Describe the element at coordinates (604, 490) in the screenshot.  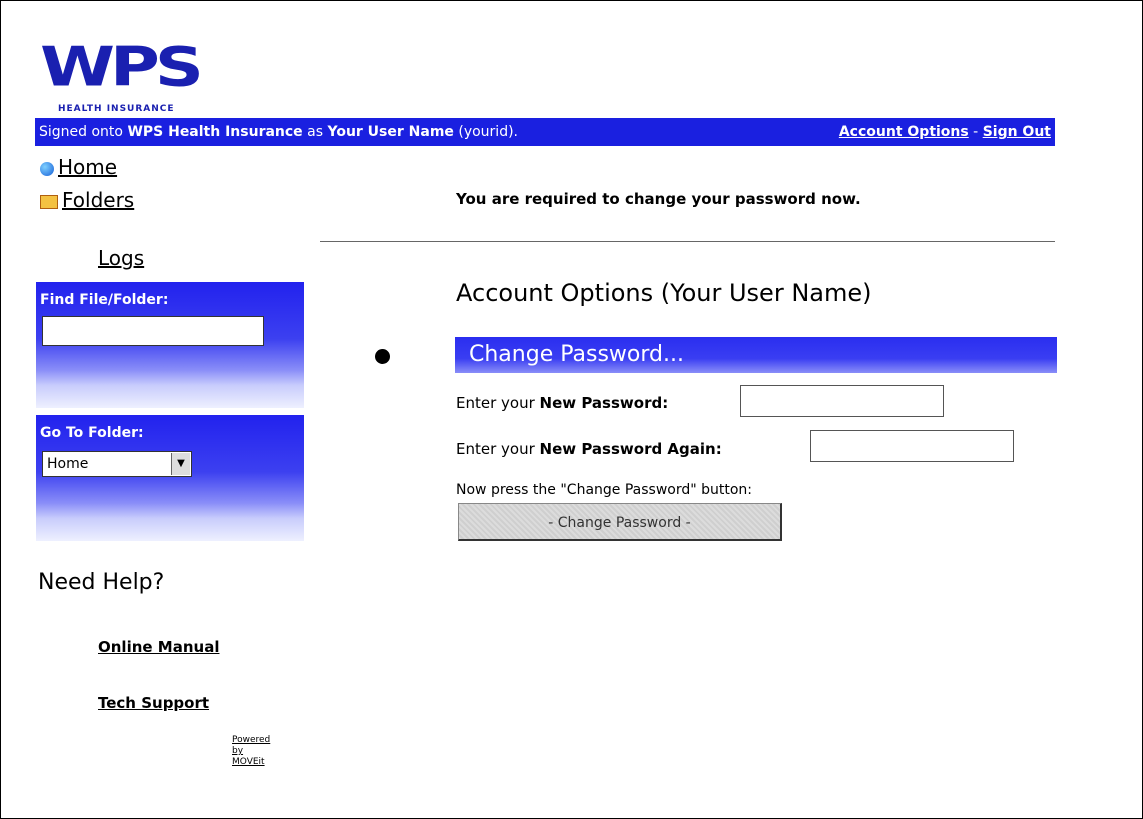
I see `instruction-text: Now press the "Change Password" button:` at that location.